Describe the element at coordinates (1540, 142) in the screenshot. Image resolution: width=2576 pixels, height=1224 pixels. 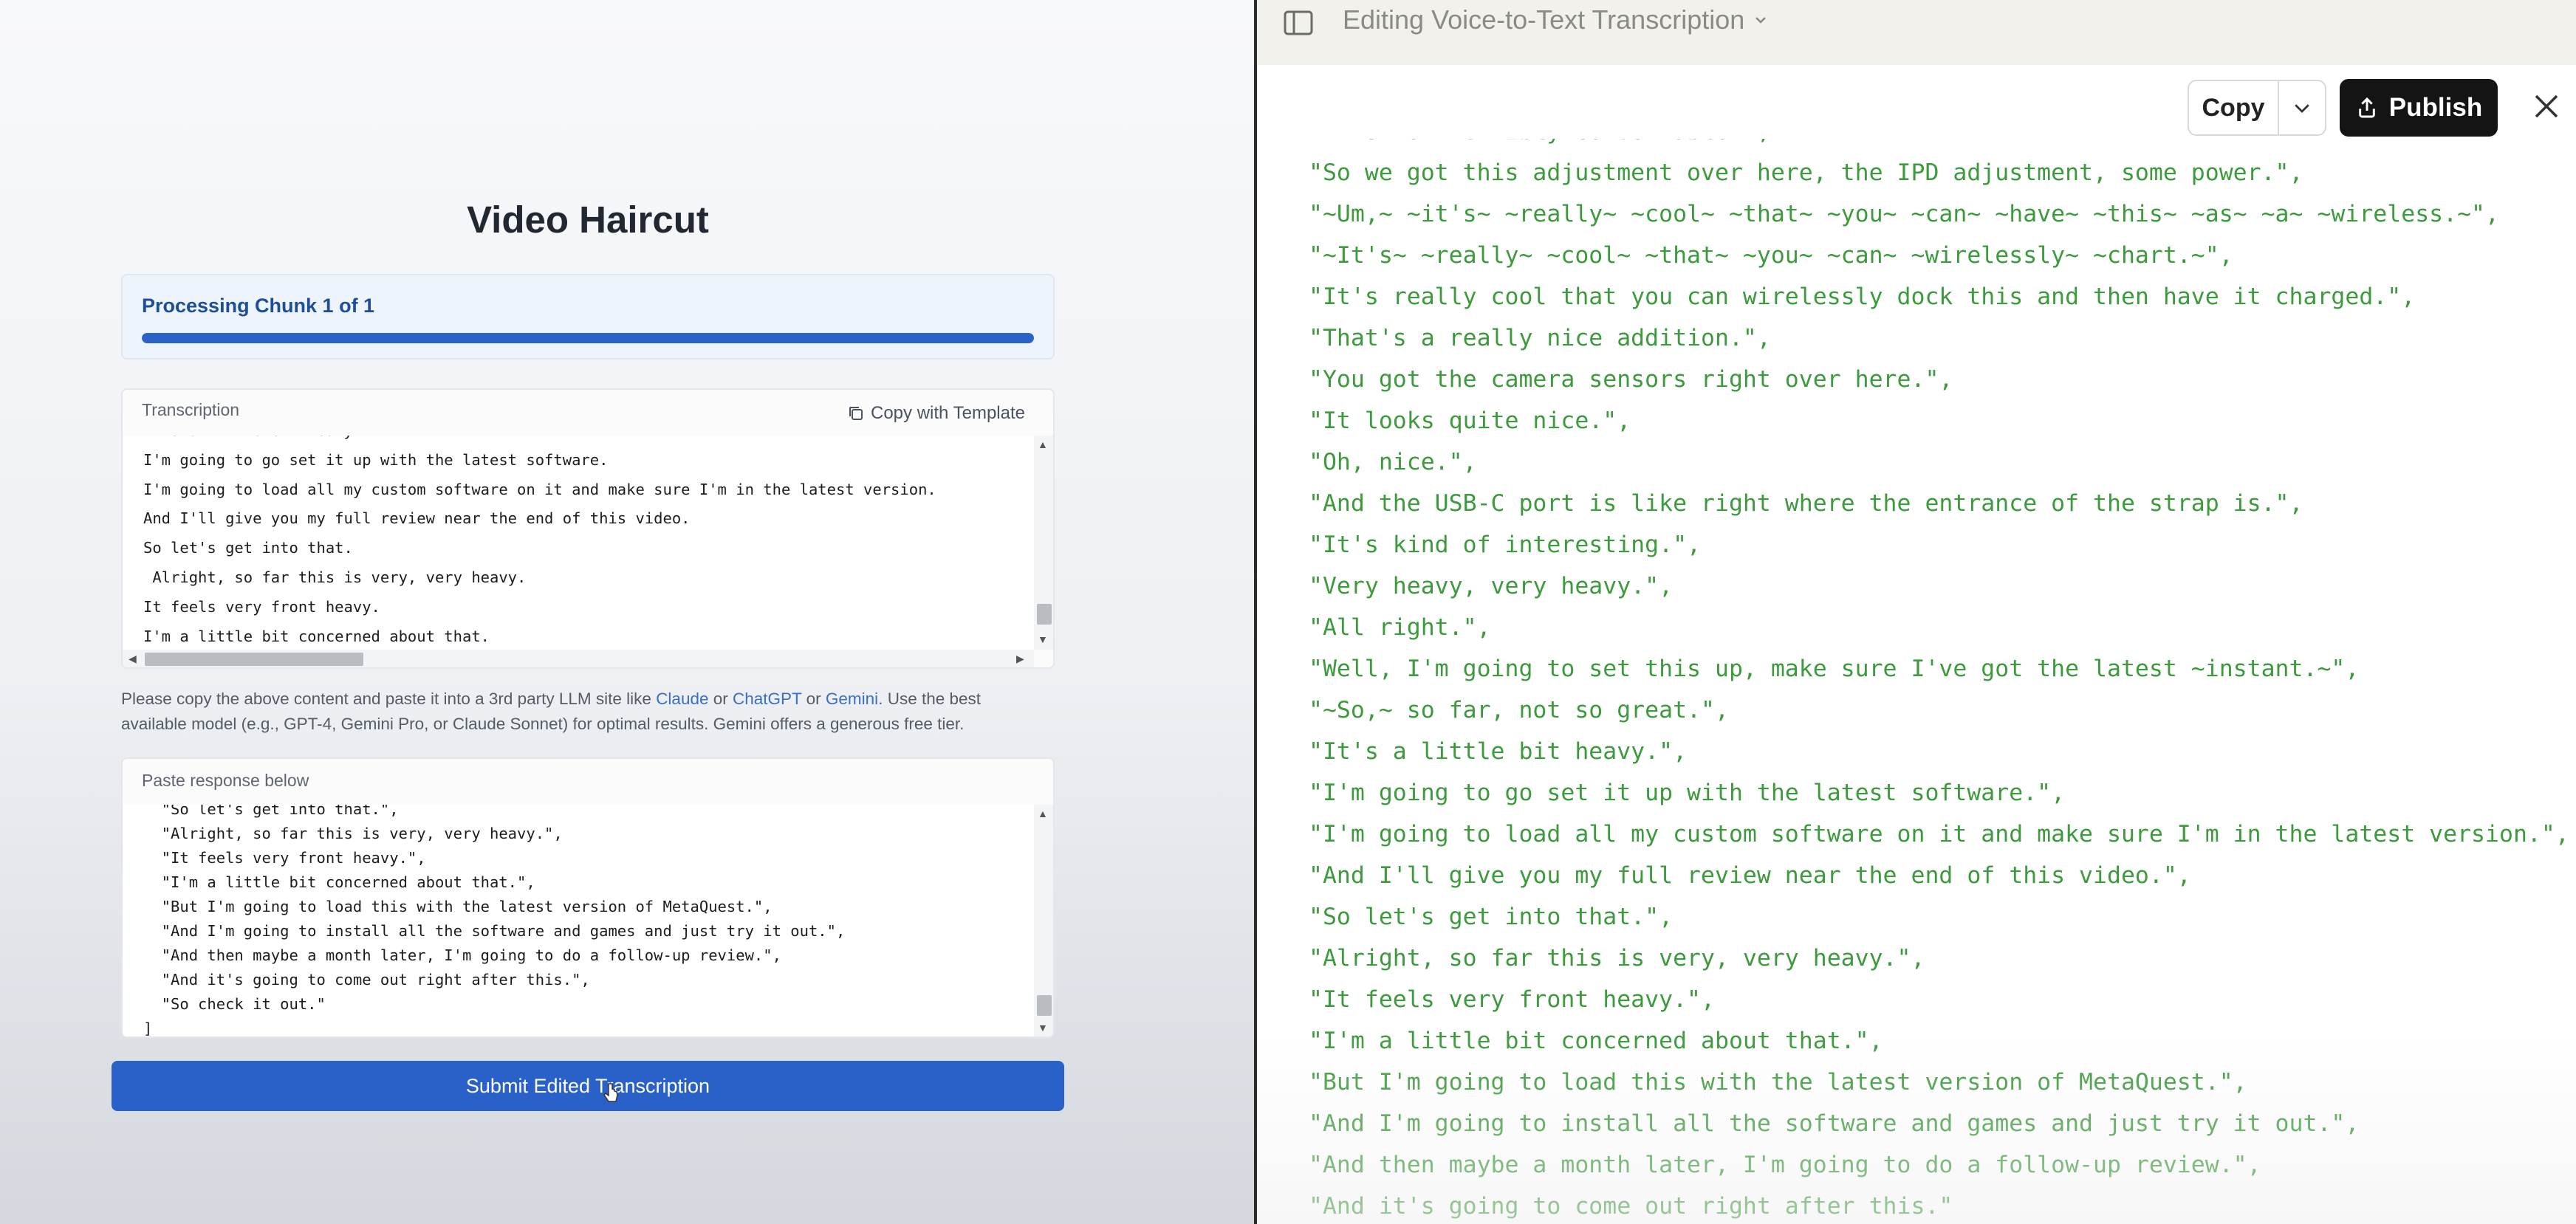
I see `code-line: "It's not terribly comfortable.",` at that location.